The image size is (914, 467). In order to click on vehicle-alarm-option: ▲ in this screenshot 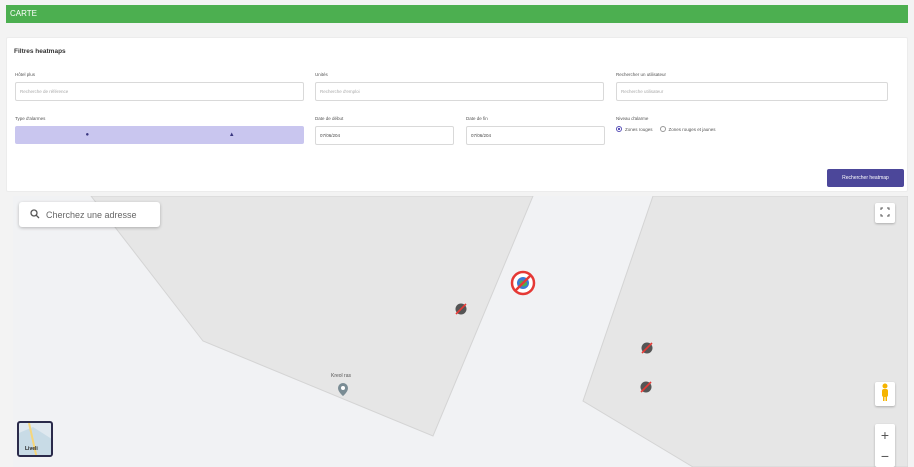, I will do `click(232, 135)`.